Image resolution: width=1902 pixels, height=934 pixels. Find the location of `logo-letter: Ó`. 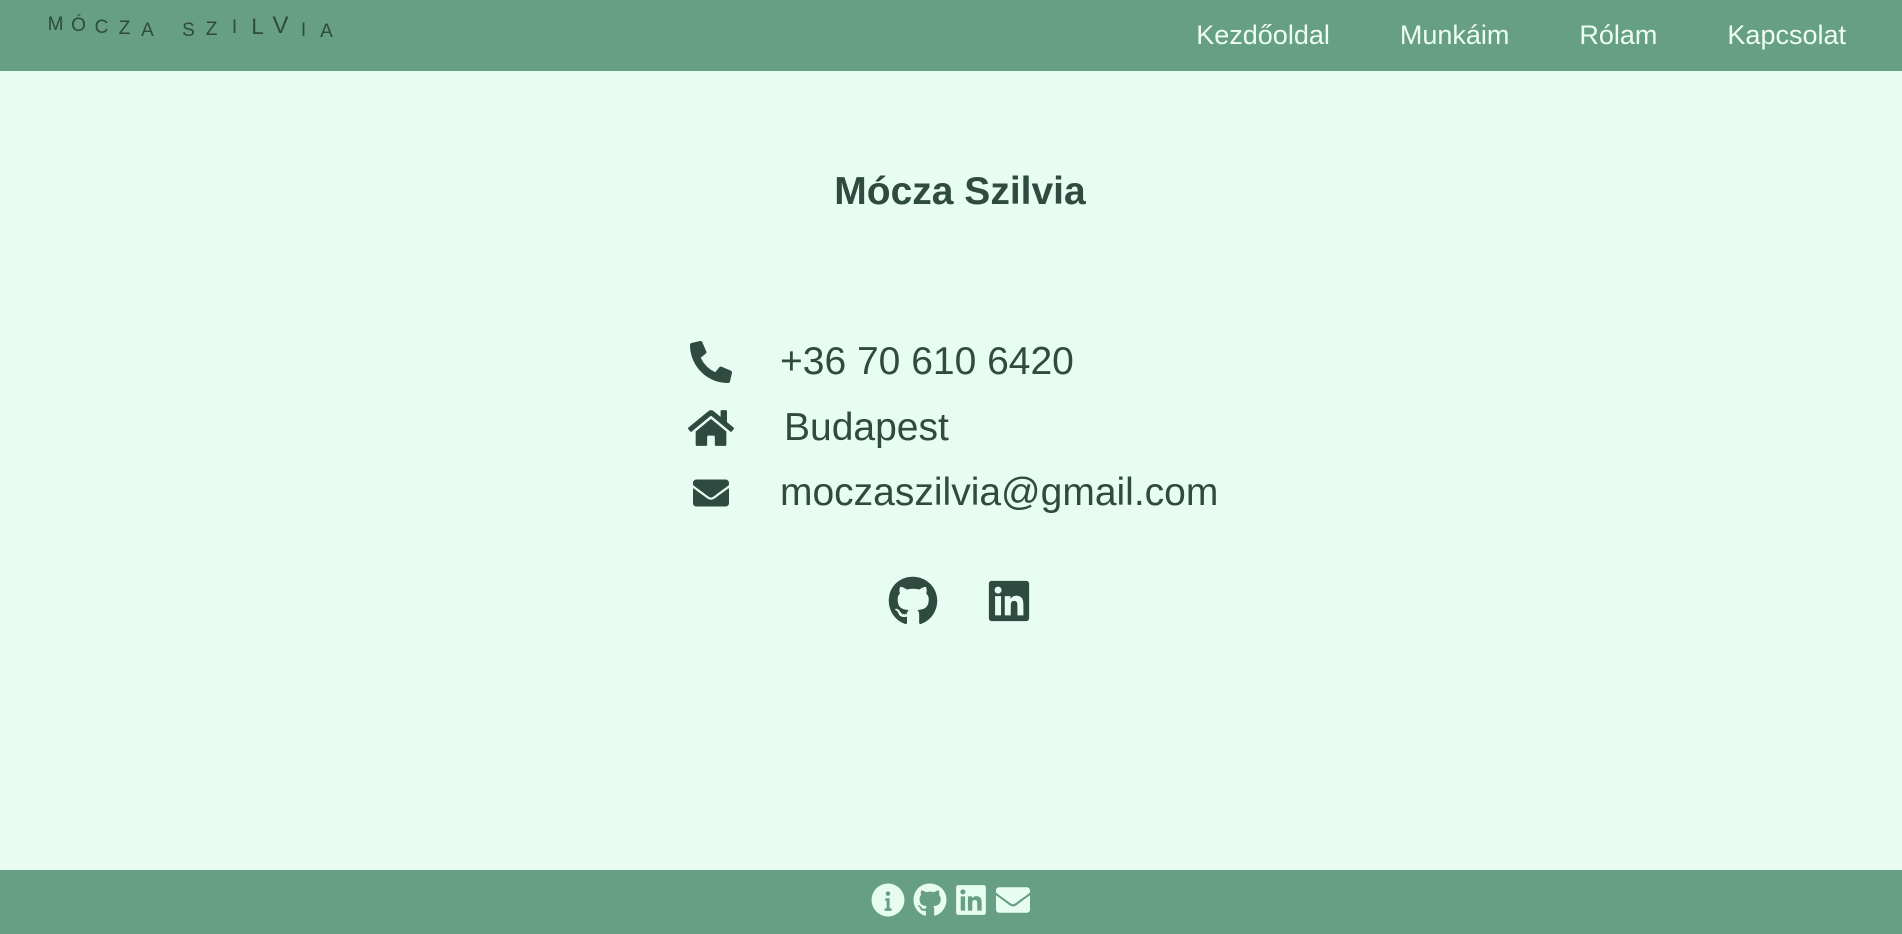

logo-letter: Ó is located at coordinates (78, 25).